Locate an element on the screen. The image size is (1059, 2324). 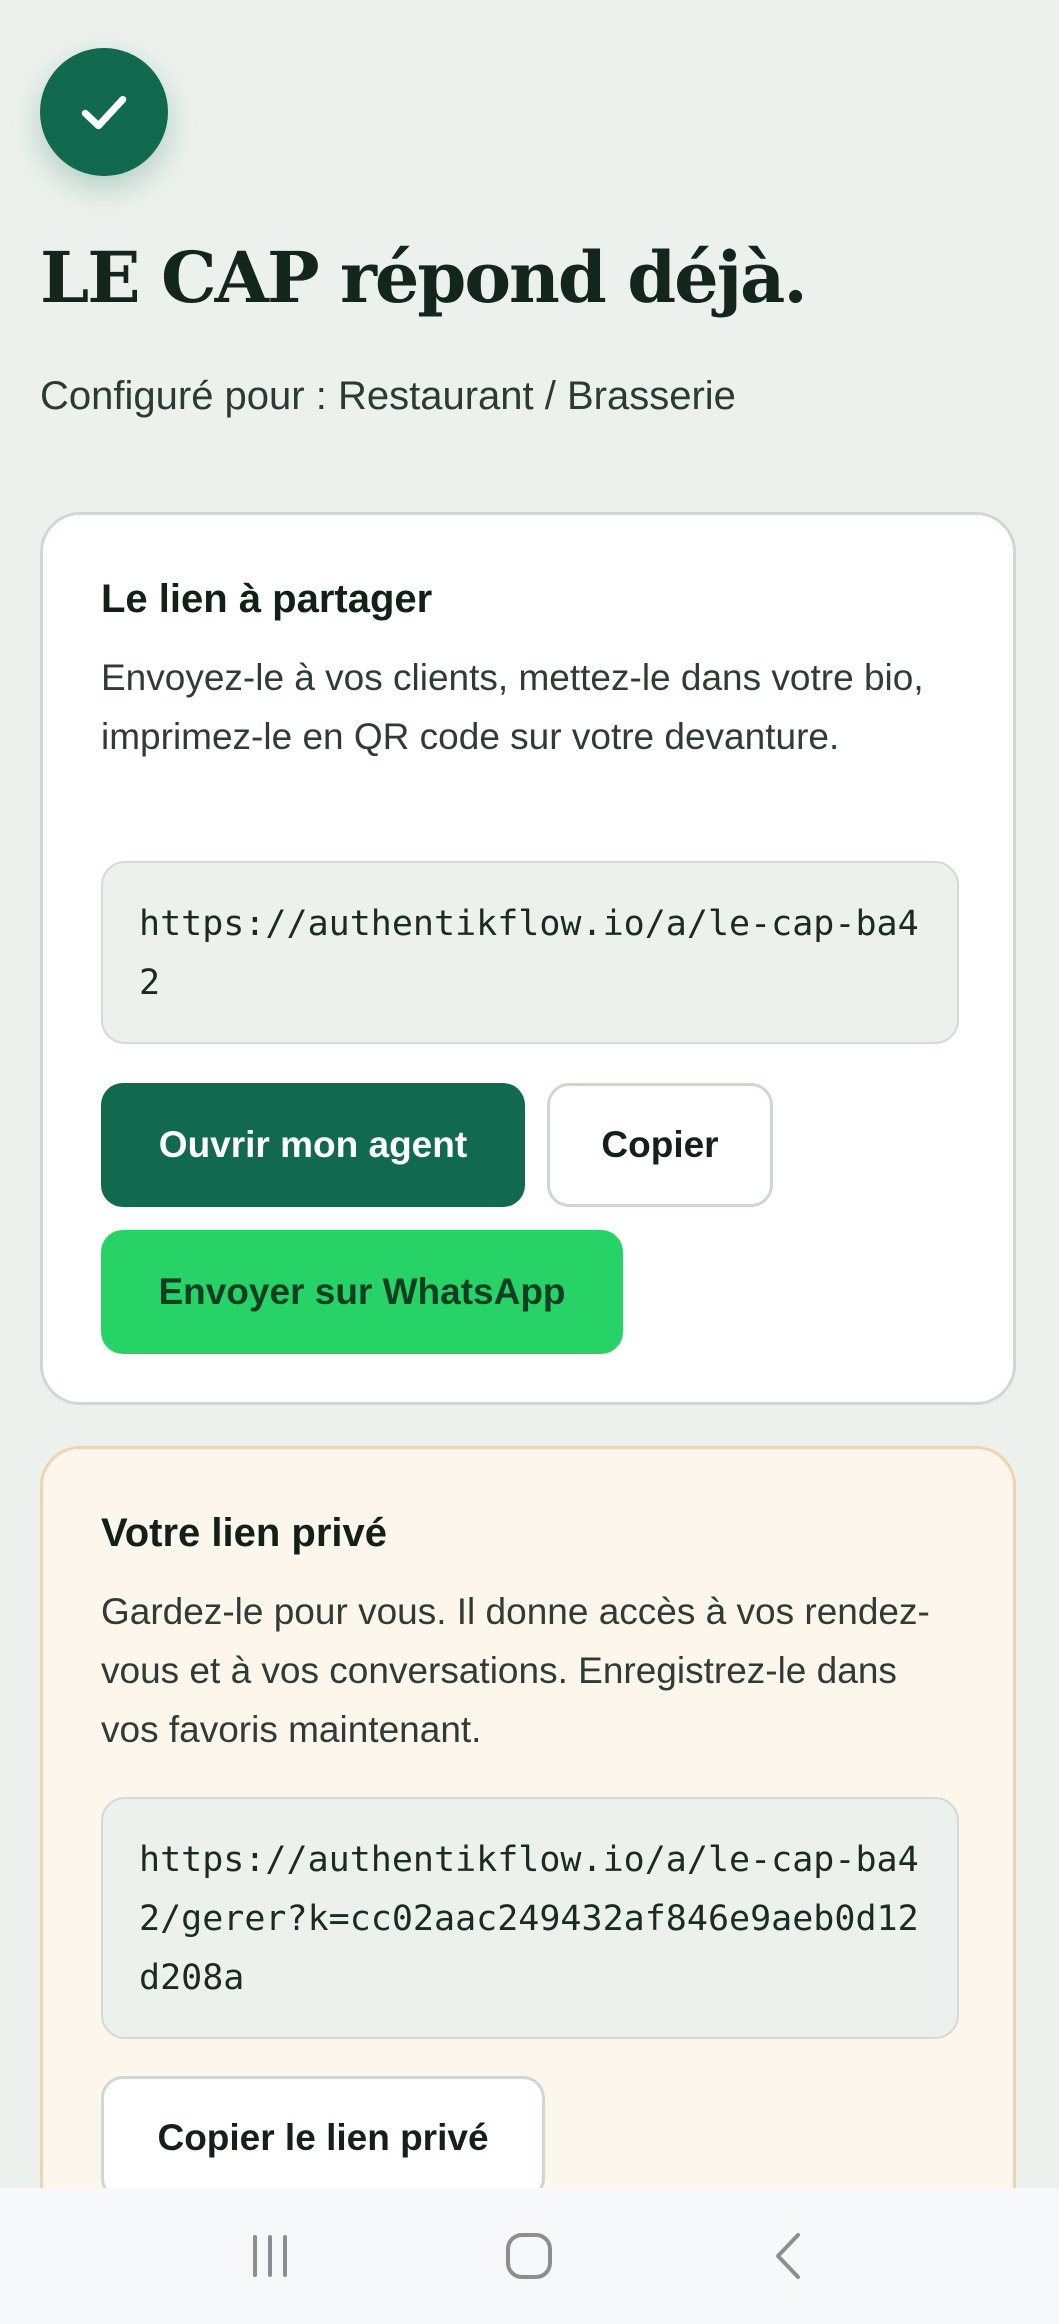
back-icon is located at coordinates (788, 2256).